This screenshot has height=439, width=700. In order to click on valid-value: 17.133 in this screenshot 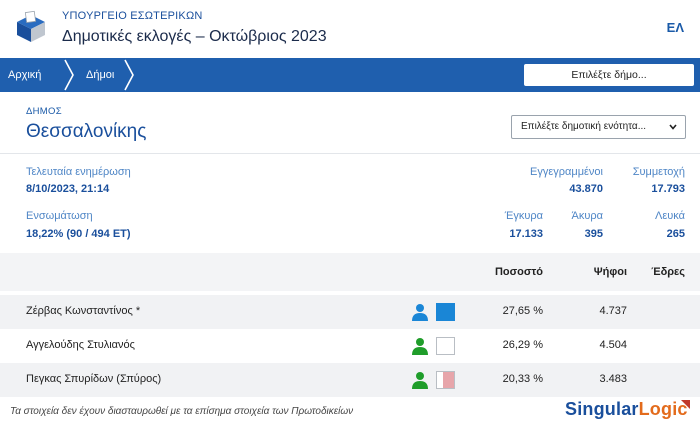, I will do `click(526, 234)`.